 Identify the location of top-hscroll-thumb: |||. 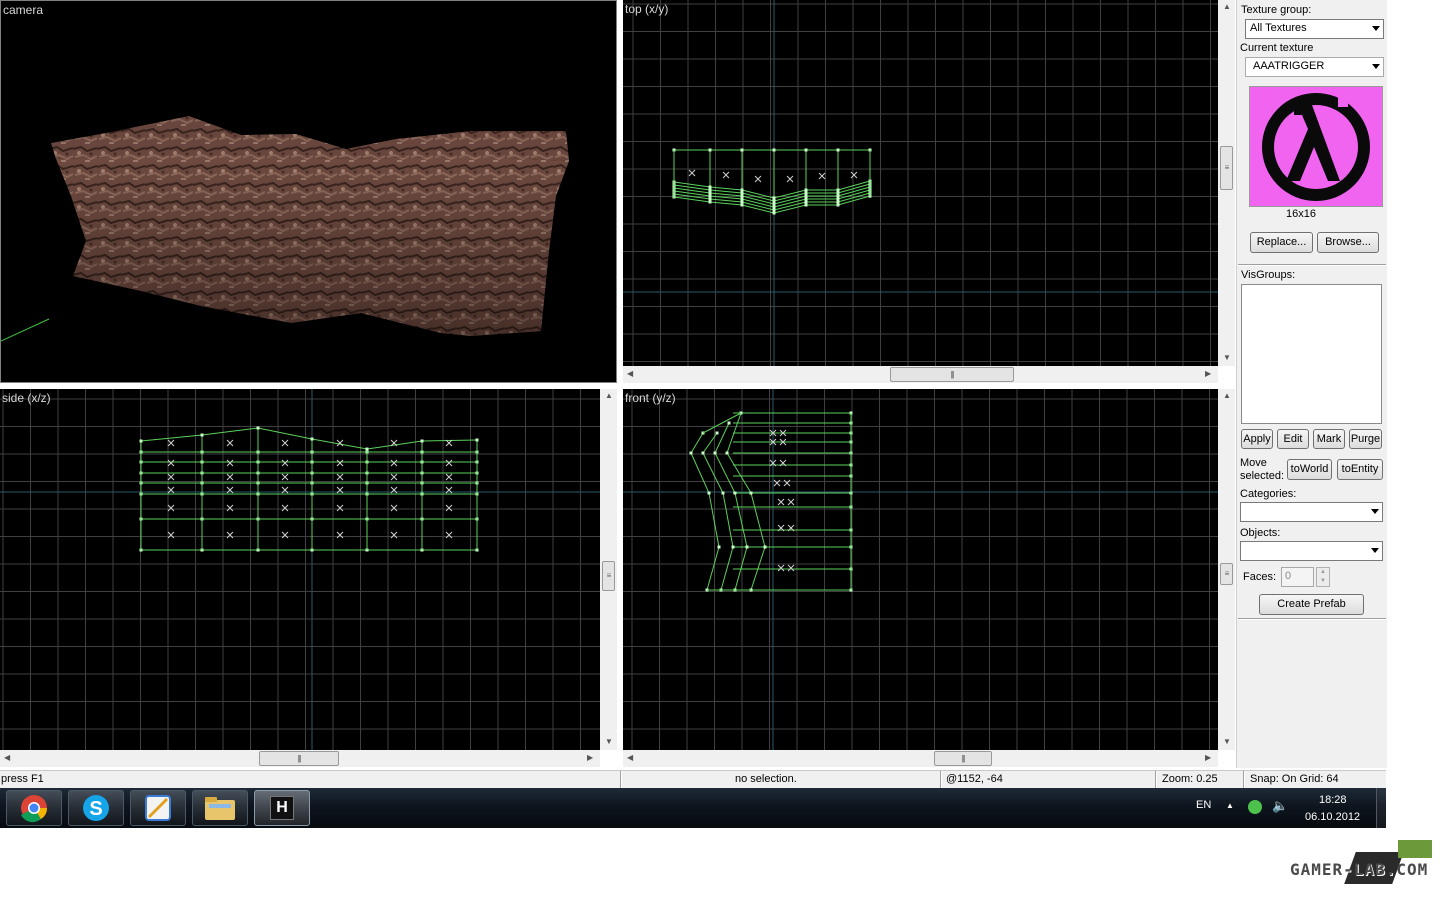
(952, 374).